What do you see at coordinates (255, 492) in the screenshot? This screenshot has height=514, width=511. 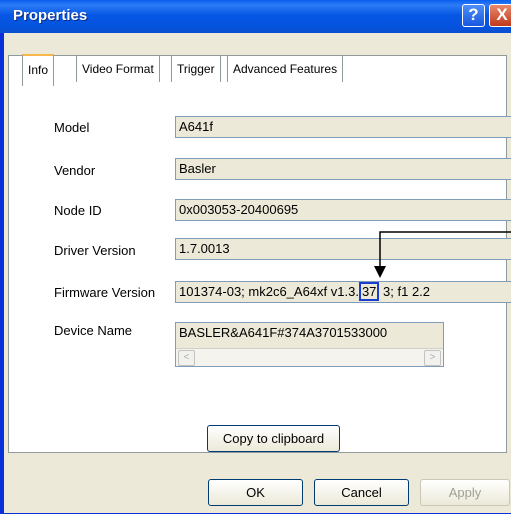 I see `ok-button: OK` at bounding box center [255, 492].